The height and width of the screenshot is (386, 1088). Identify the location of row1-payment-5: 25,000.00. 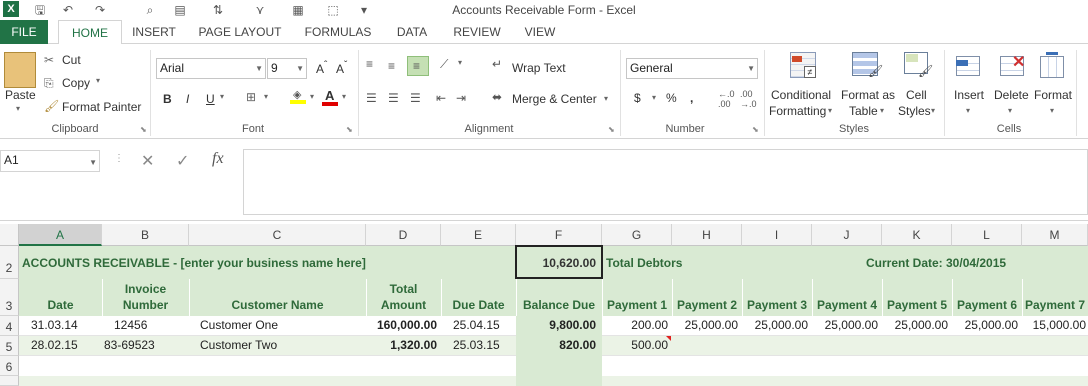
(915, 325).